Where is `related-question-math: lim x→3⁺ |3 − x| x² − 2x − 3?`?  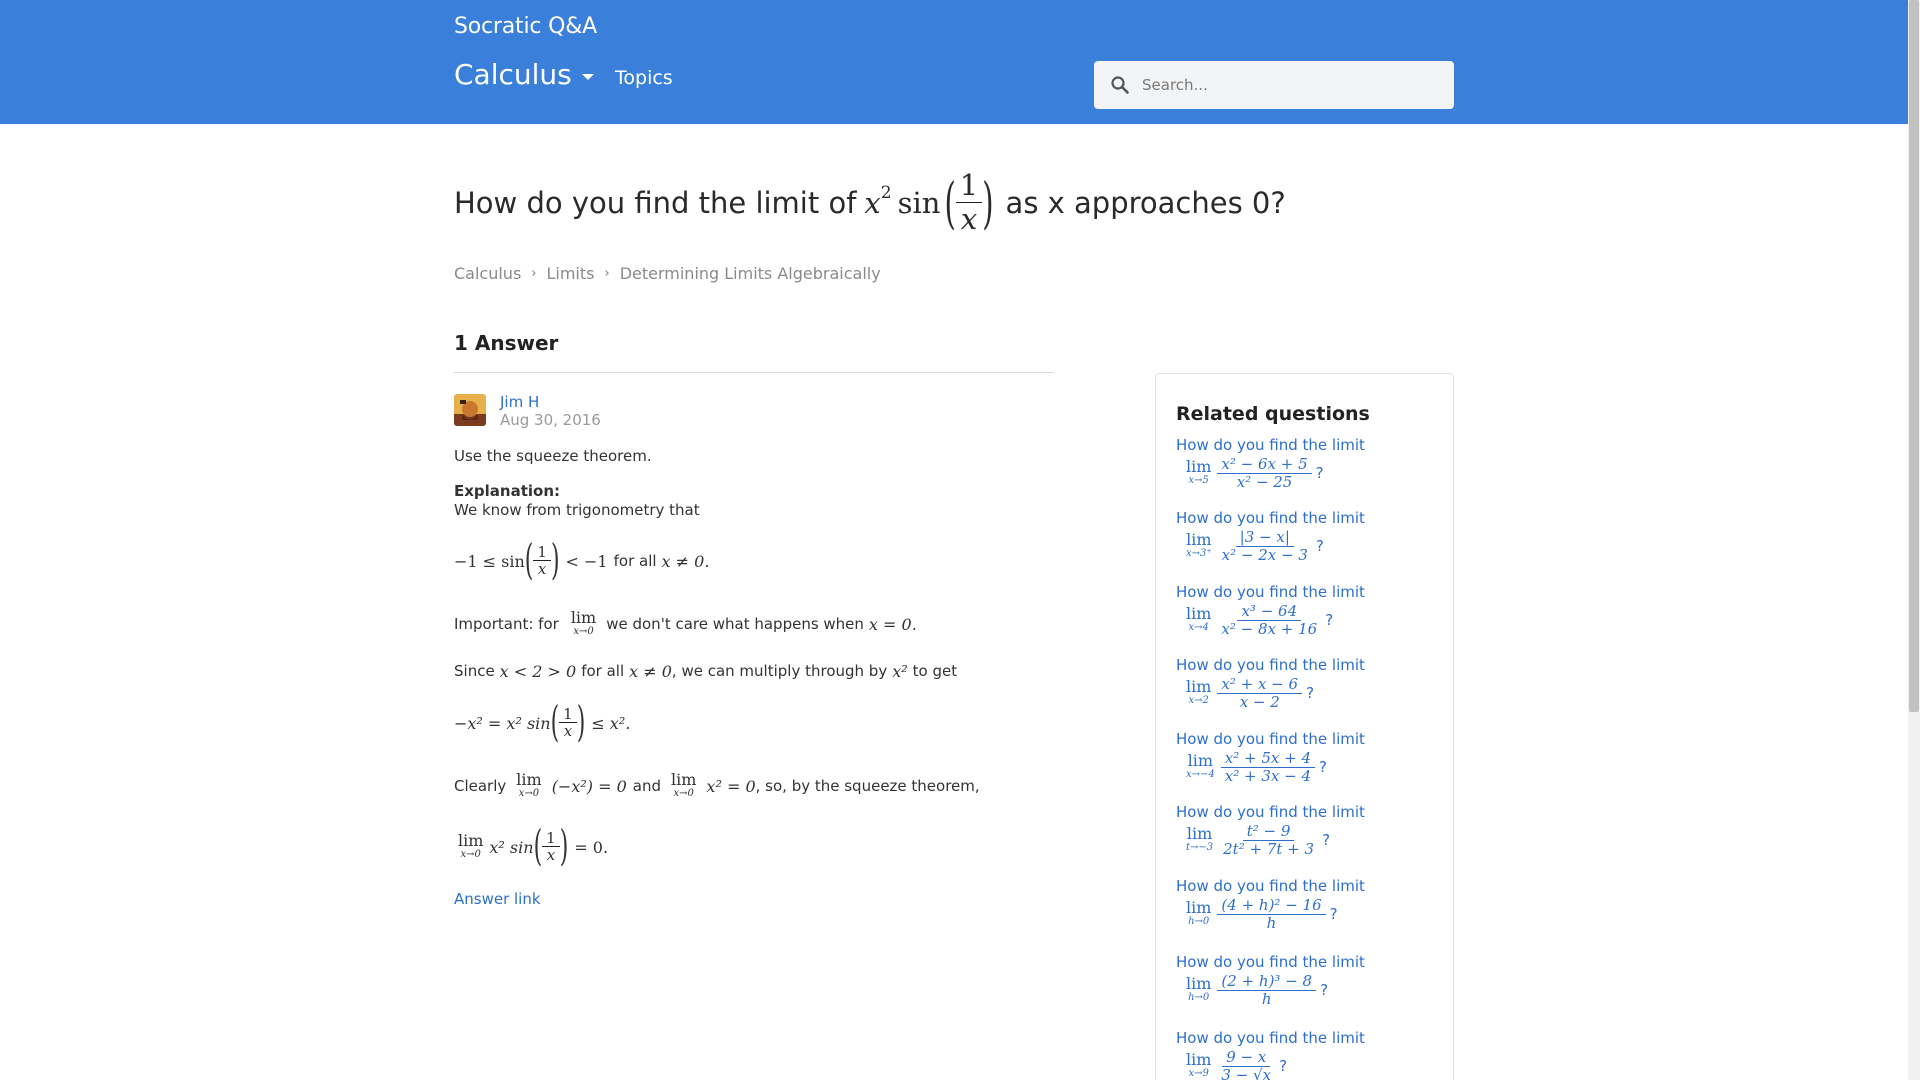 related-question-math: lim x→3⁺ |3 − x| x² − 2x − 3? is located at coordinates (1313, 546).